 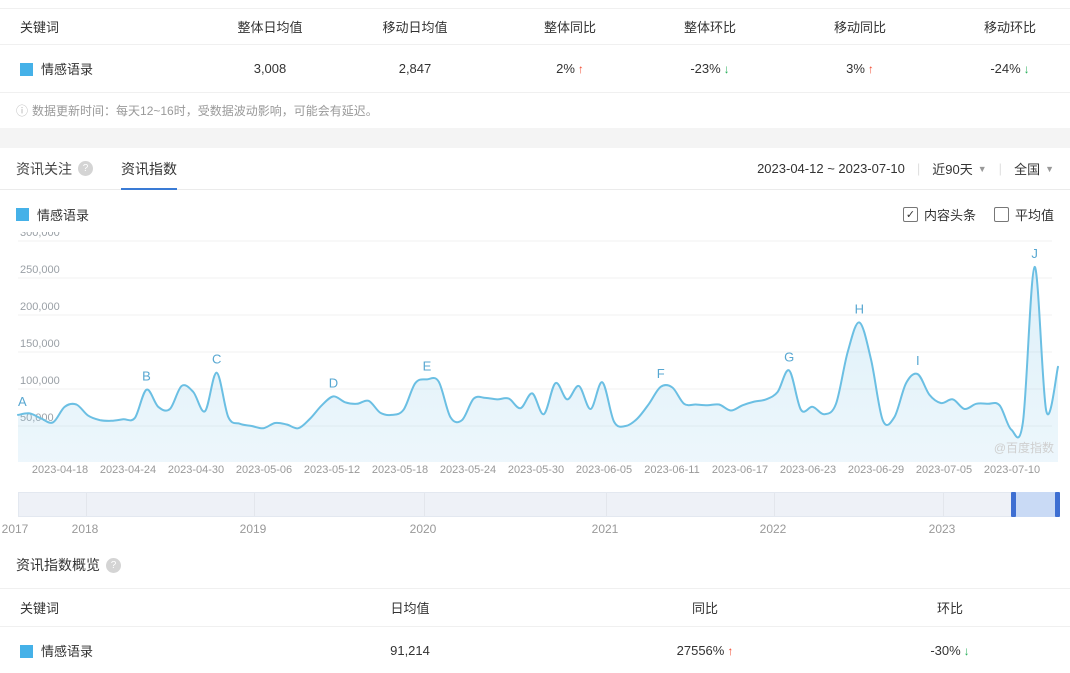 What do you see at coordinates (1001, 214) in the screenshot?
I see `checkbox-unchecked-icon` at bounding box center [1001, 214].